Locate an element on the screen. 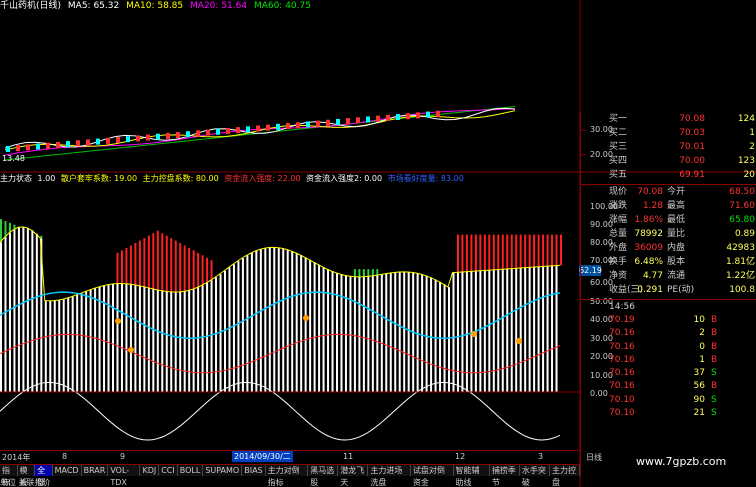 The width and height of the screenshot is (756, 487). buy-row: 买一 70.08 124 is located at coordinates (668, 119).